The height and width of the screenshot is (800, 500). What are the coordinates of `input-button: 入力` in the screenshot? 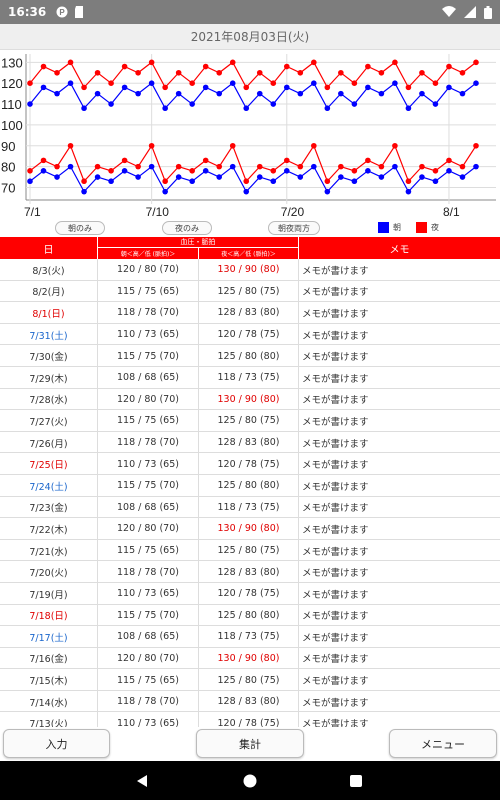 It's located at (56, 743).